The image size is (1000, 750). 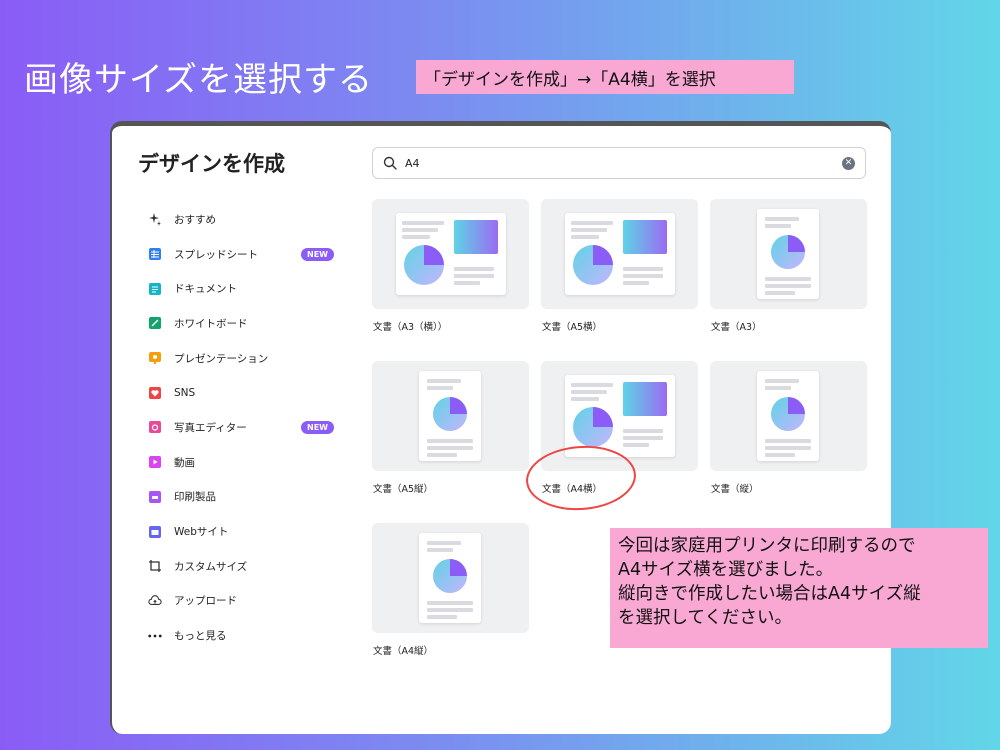 I want to click on whiteboard-icon, so click(x=155, y=323).